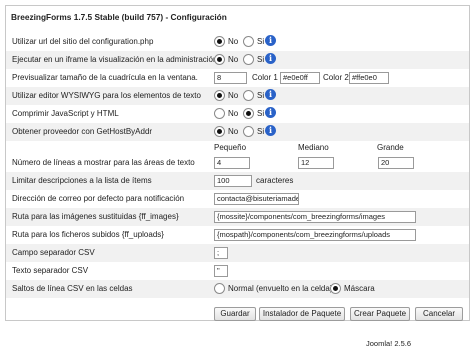 The width and height of the screenshot is (474, 355). What do you see at coordinates (221, 271) in the screenshot?
I see `csv-text-sep-input: "` at bounding box center [221, 271].